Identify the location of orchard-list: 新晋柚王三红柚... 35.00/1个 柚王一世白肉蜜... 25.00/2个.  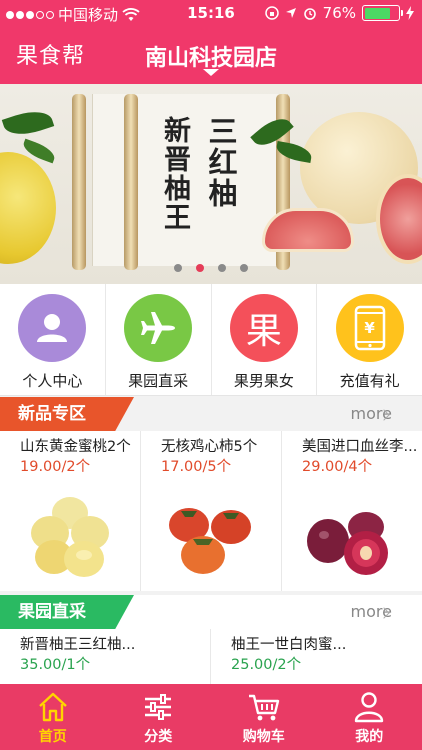
(211, 656).